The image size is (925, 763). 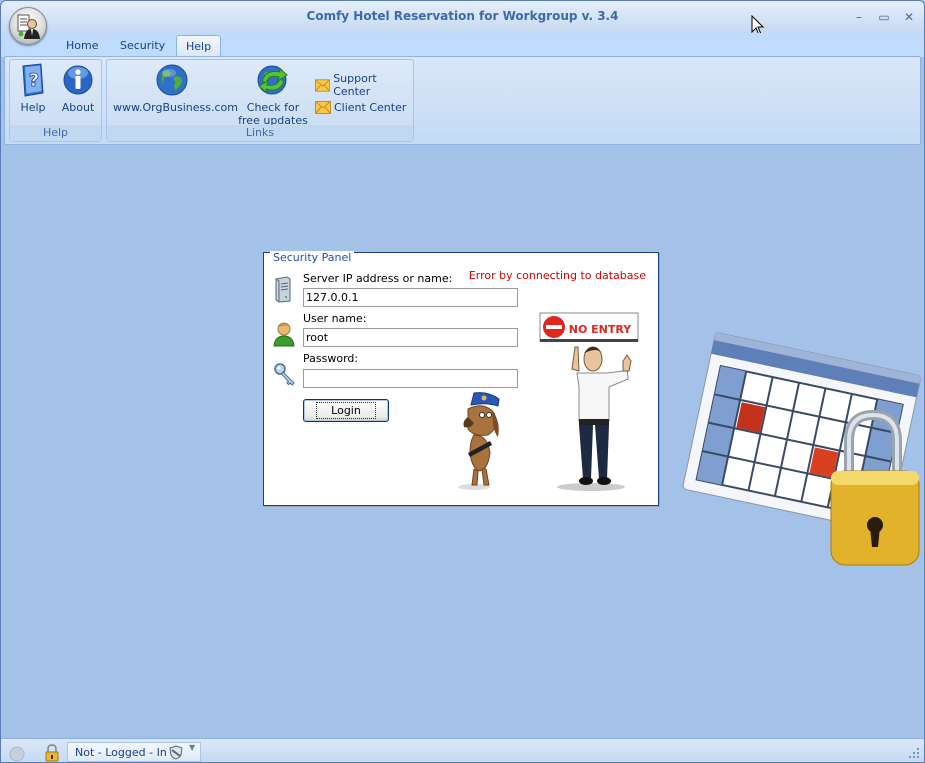 What do you see at coordinates (199, 46) in the screenshot?
I see `tab-help: Help` at bounding box center [199, 46].